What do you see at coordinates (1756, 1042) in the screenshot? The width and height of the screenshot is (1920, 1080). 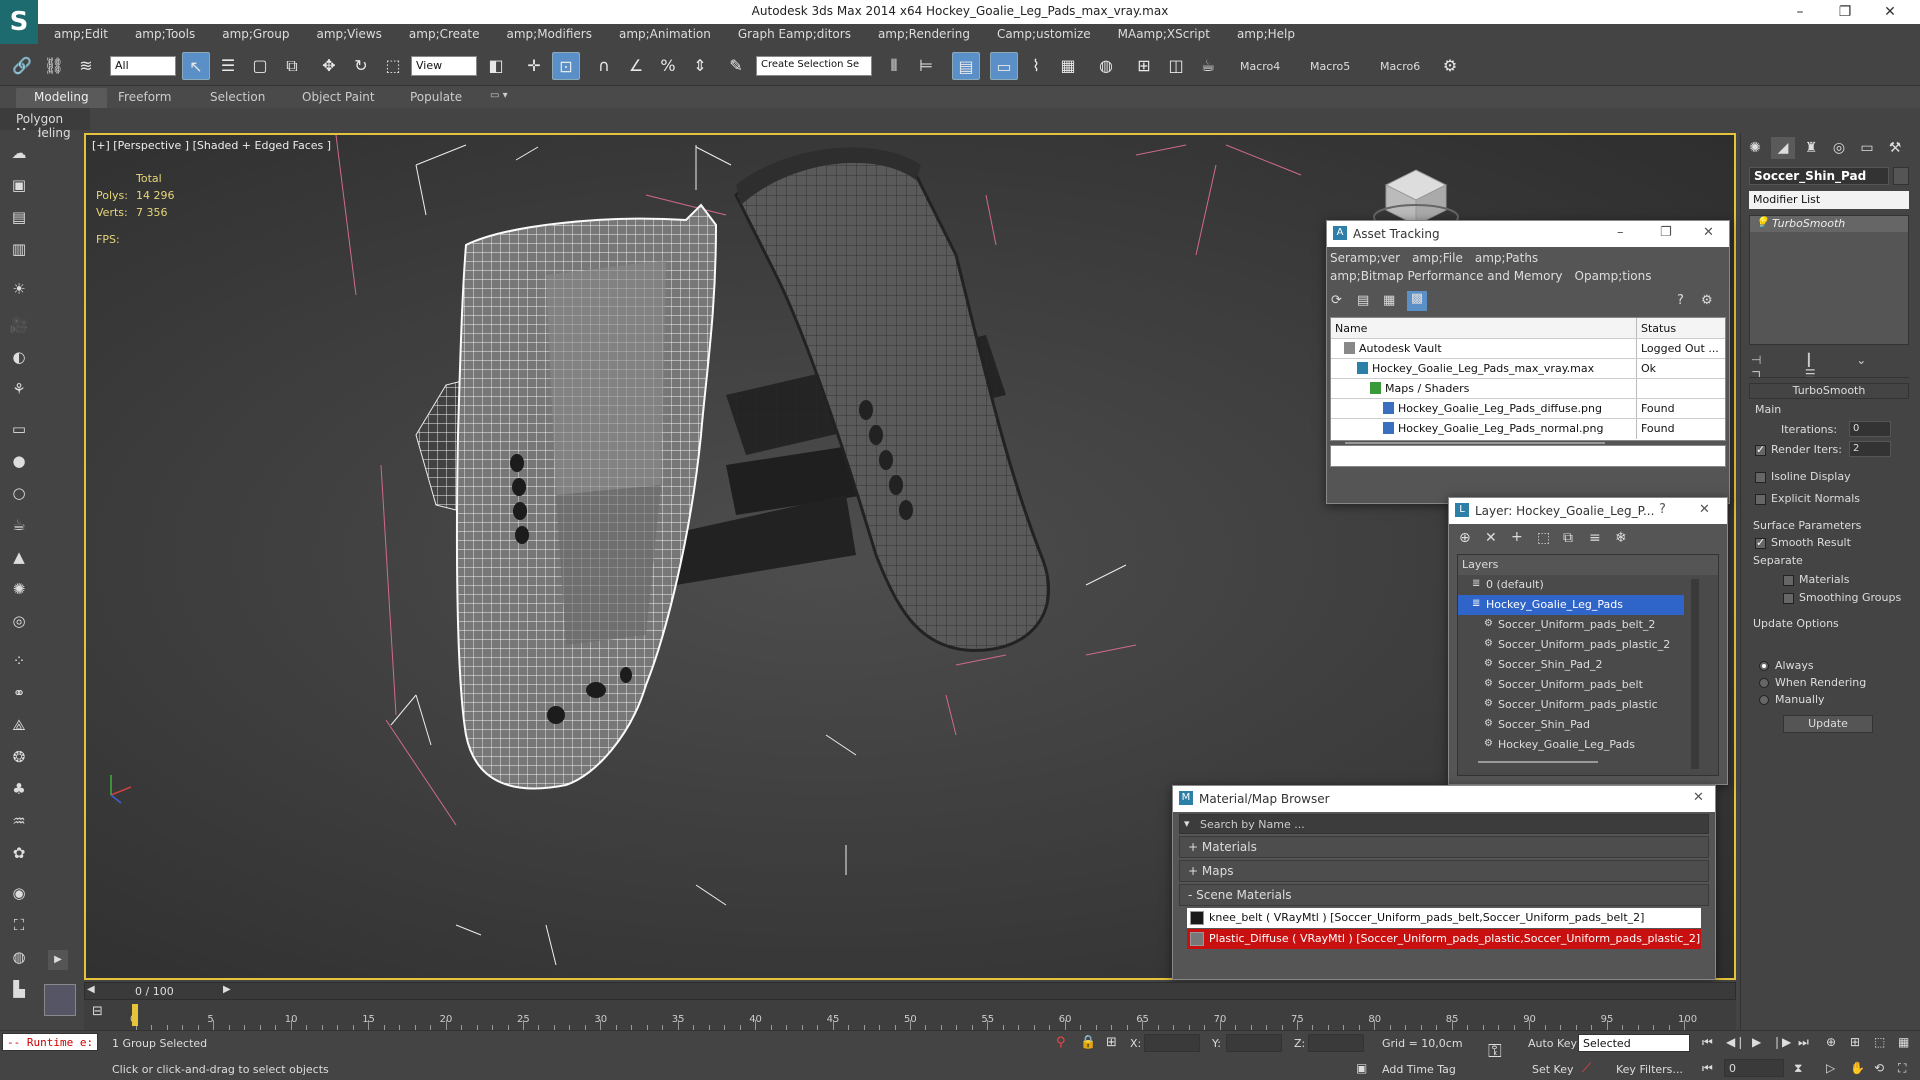 I see `play-icon: ▶` at bounding box center [1756, 1042].